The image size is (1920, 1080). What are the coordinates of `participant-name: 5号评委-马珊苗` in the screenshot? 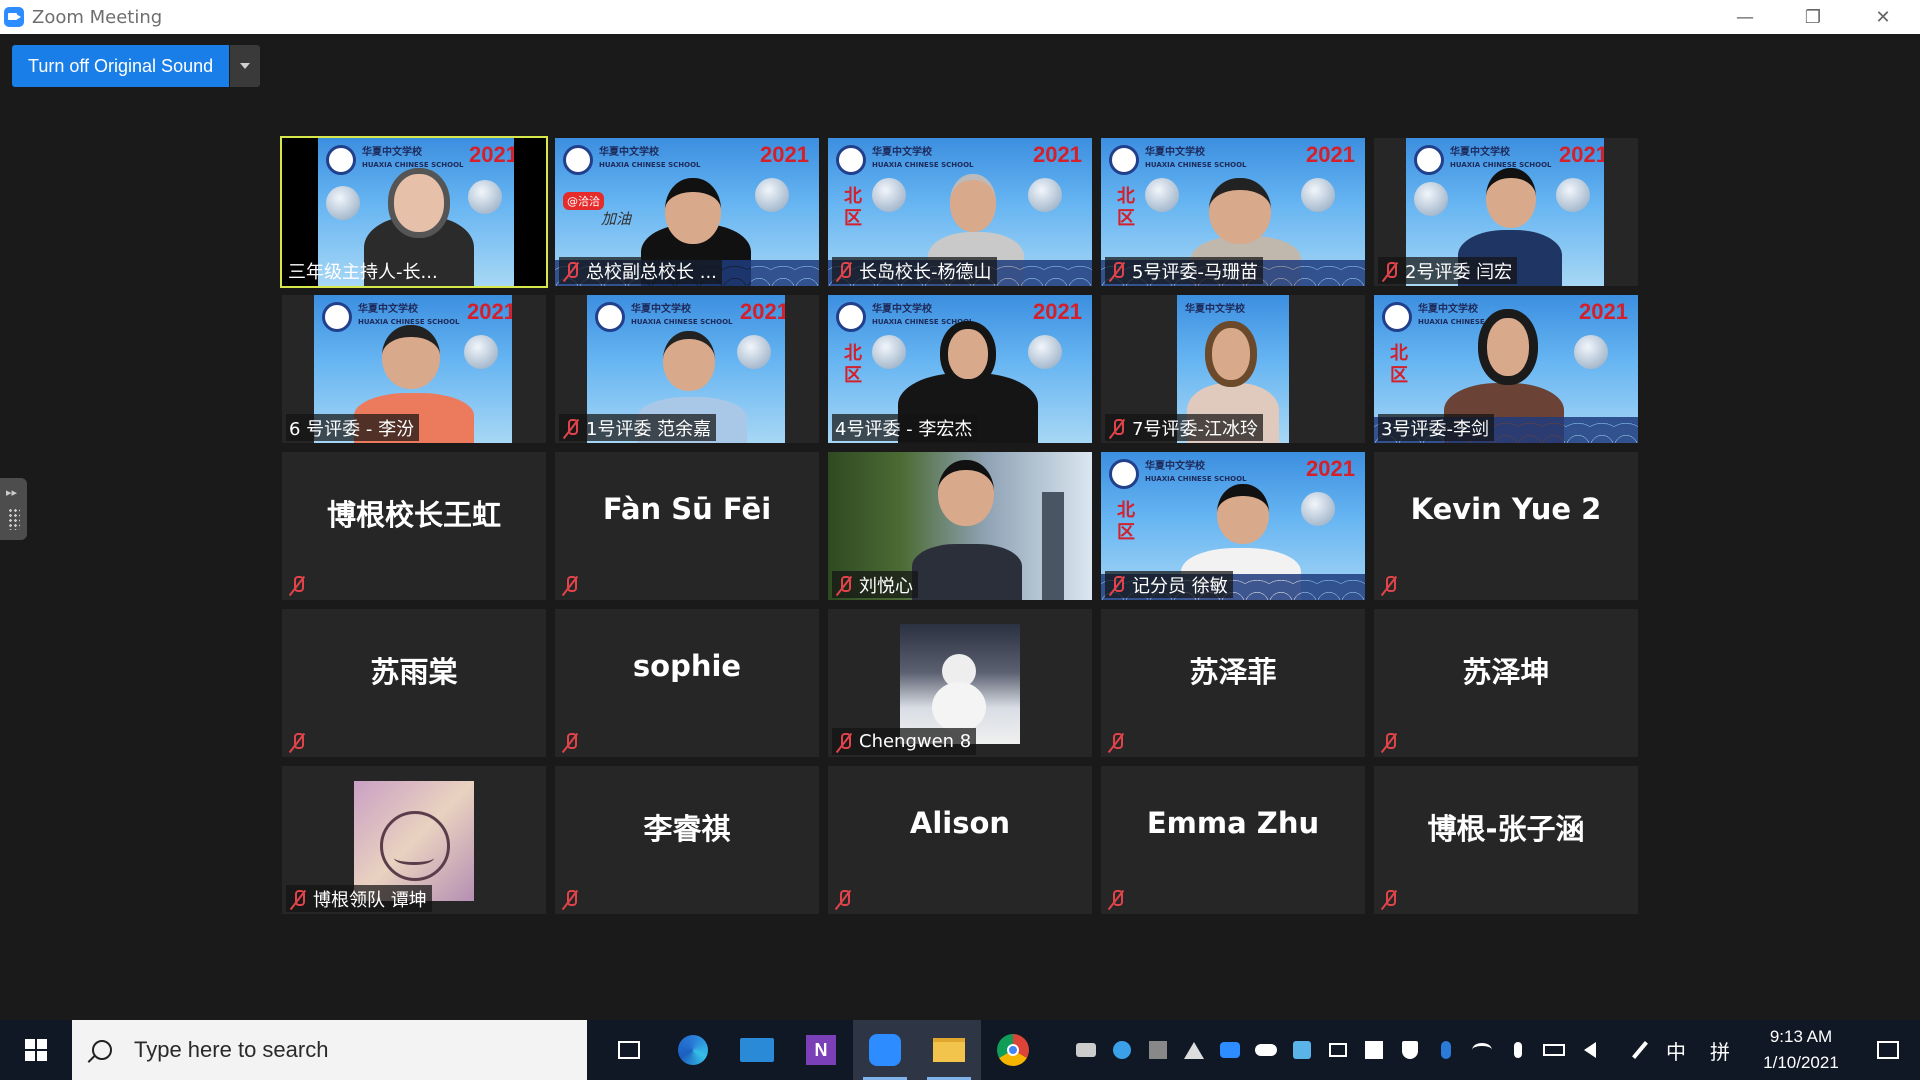 It's located at (1184, 270).